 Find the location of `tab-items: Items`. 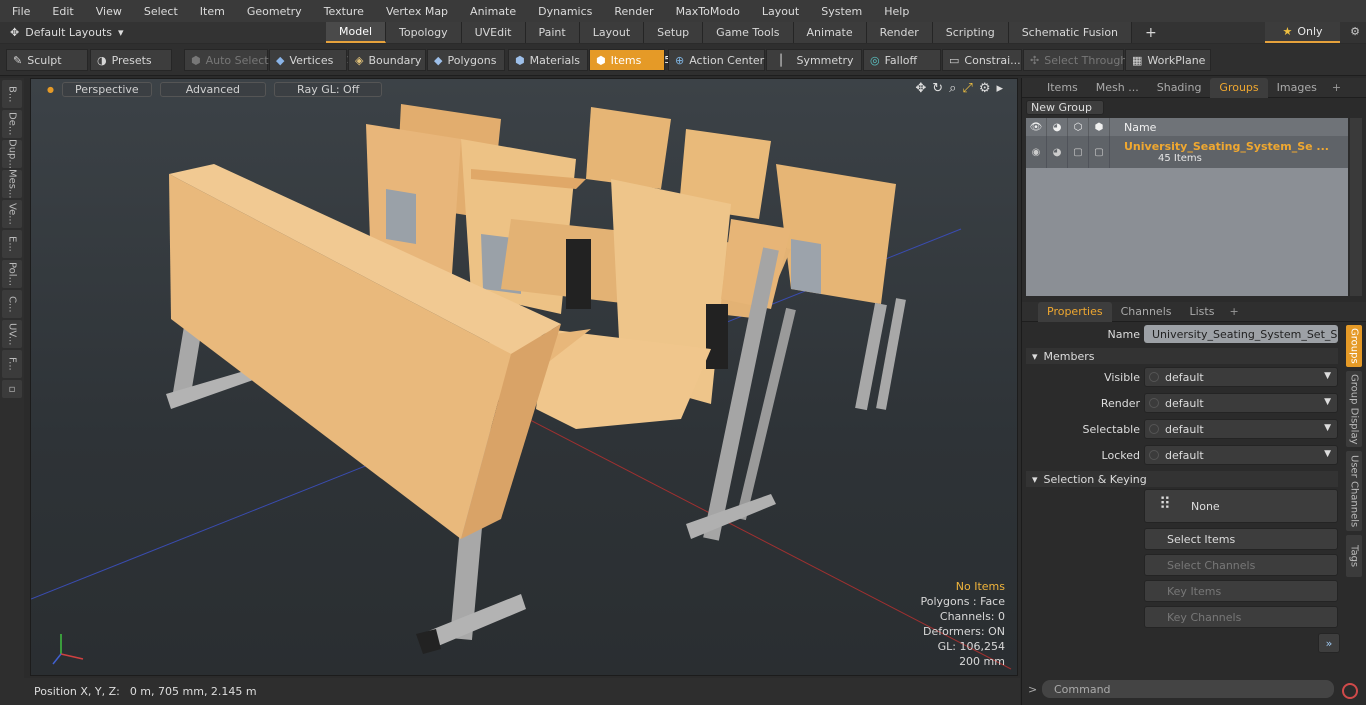

tab-items: Items is located at coordinates (1062, 88).